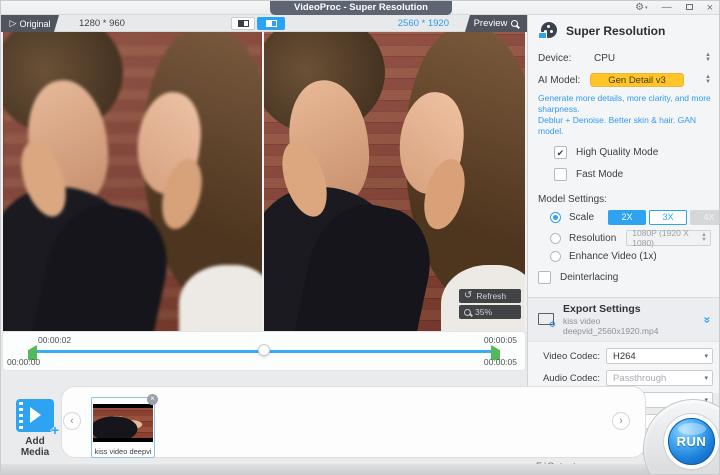  What do you see at coordinates (484, 312) in the screenshot?
I see `zoom-level-value: 35%` at bounding box center [484, 312].